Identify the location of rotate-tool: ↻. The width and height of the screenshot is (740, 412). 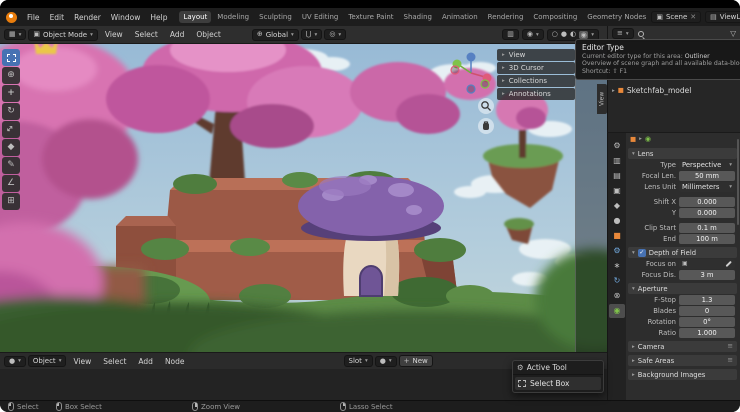
(11, 111).